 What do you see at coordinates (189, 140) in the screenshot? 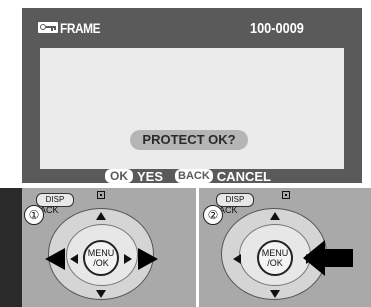
I see `protect-prompt: PROTECT OK?` at bounding box center [189, 140].